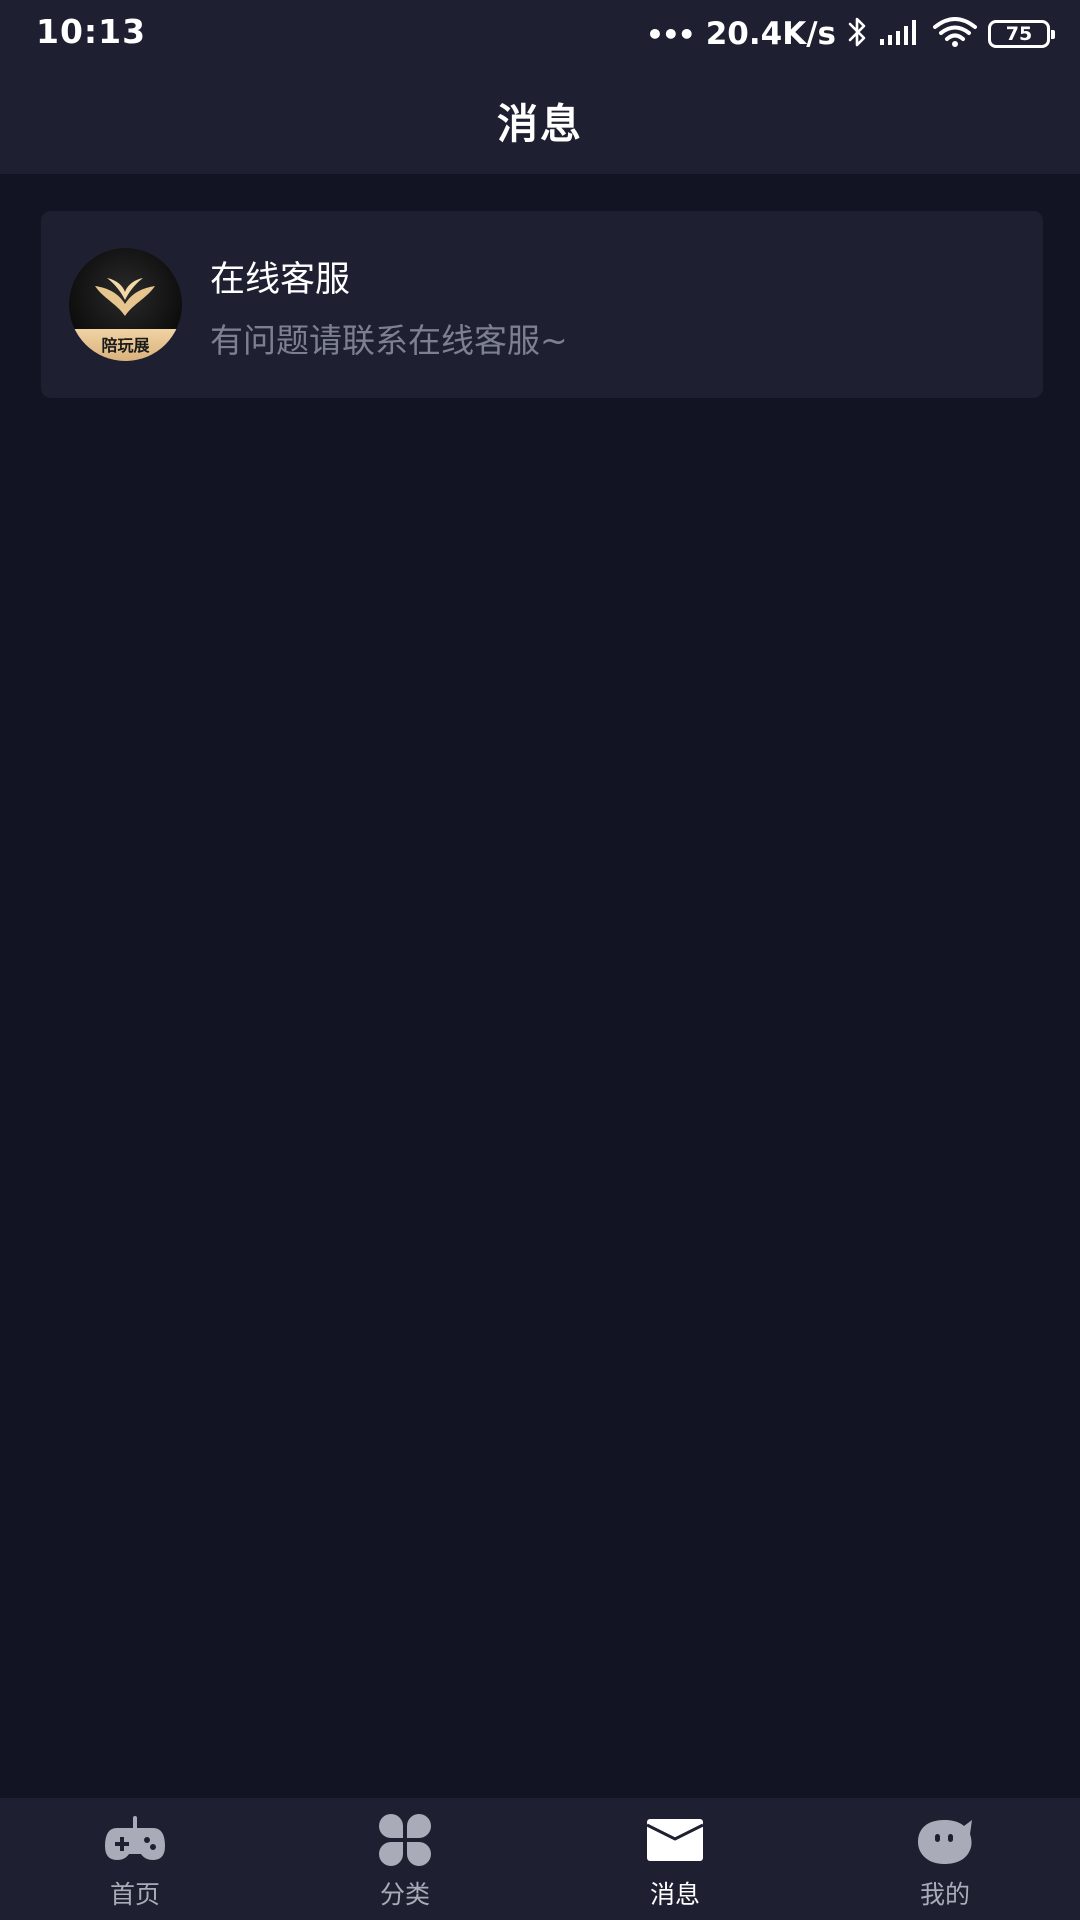 The height and width of the screenshot is (1920, 1080). I want to click on page-title: 消息, so click(540, 124).